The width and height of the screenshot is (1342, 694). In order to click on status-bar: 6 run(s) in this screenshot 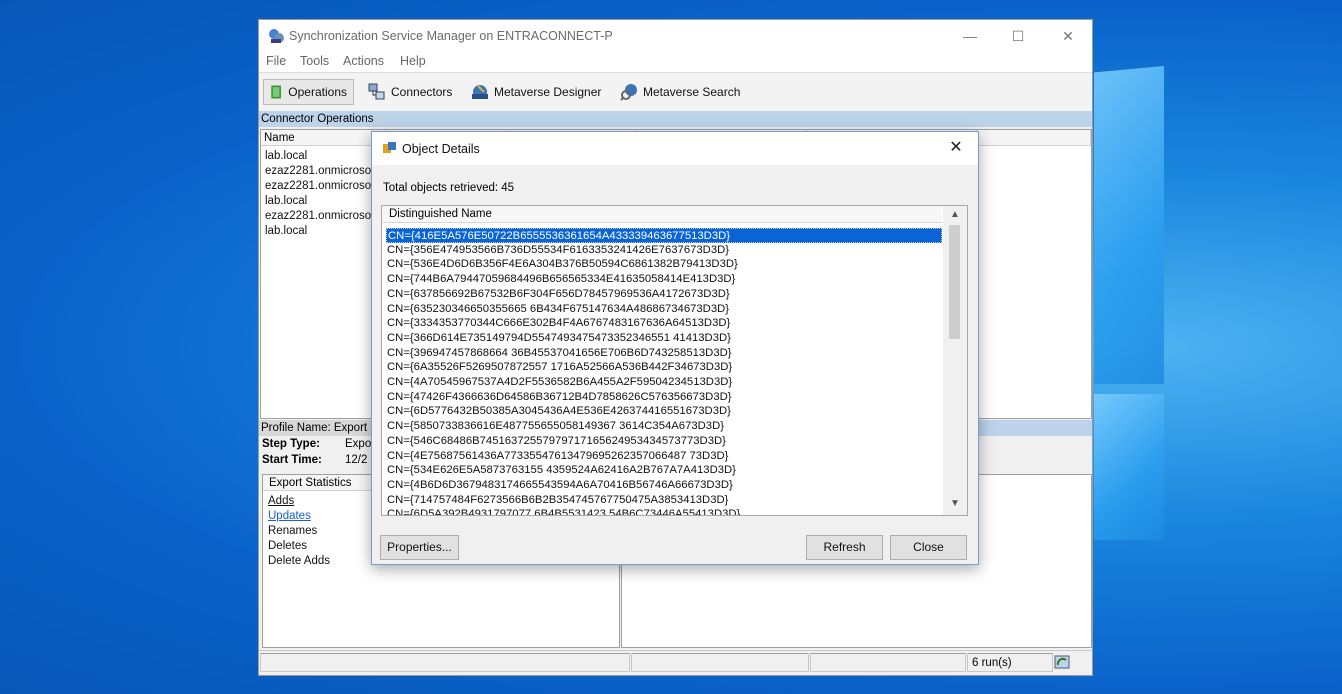, I will do `click(675, 662)`.